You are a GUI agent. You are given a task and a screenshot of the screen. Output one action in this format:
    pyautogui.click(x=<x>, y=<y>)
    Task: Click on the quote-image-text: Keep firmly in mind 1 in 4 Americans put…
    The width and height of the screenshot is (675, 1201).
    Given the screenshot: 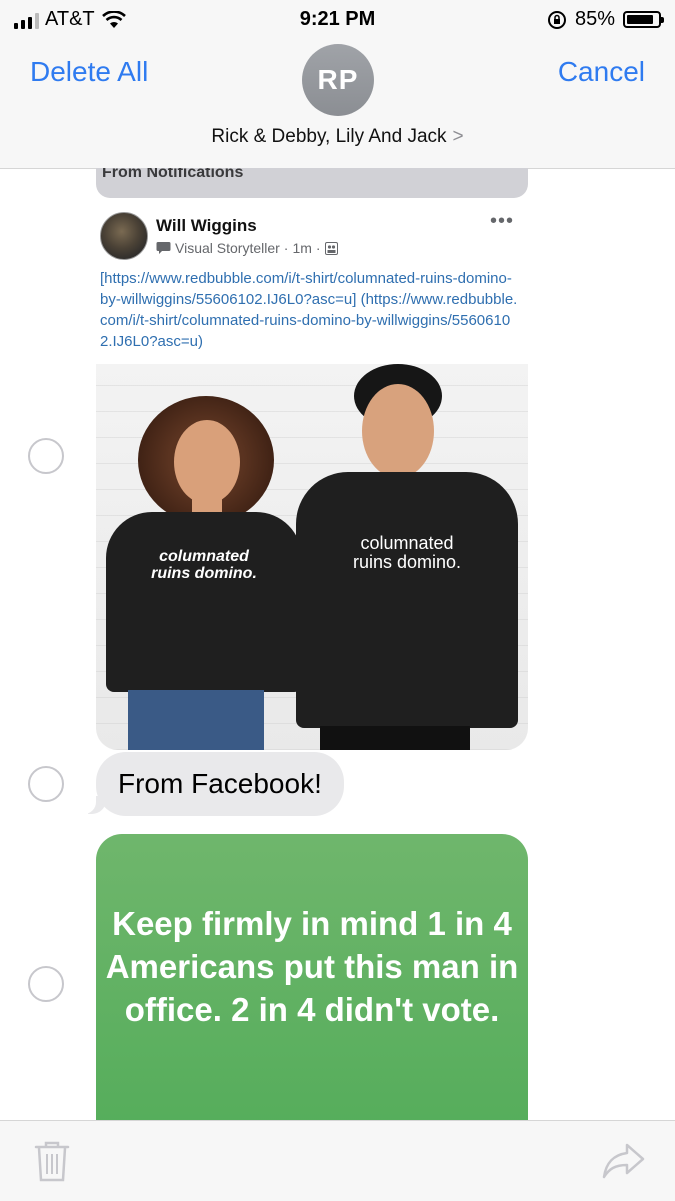 What is the action you would take?
    pyautogui.click(x=312, y=966)
    